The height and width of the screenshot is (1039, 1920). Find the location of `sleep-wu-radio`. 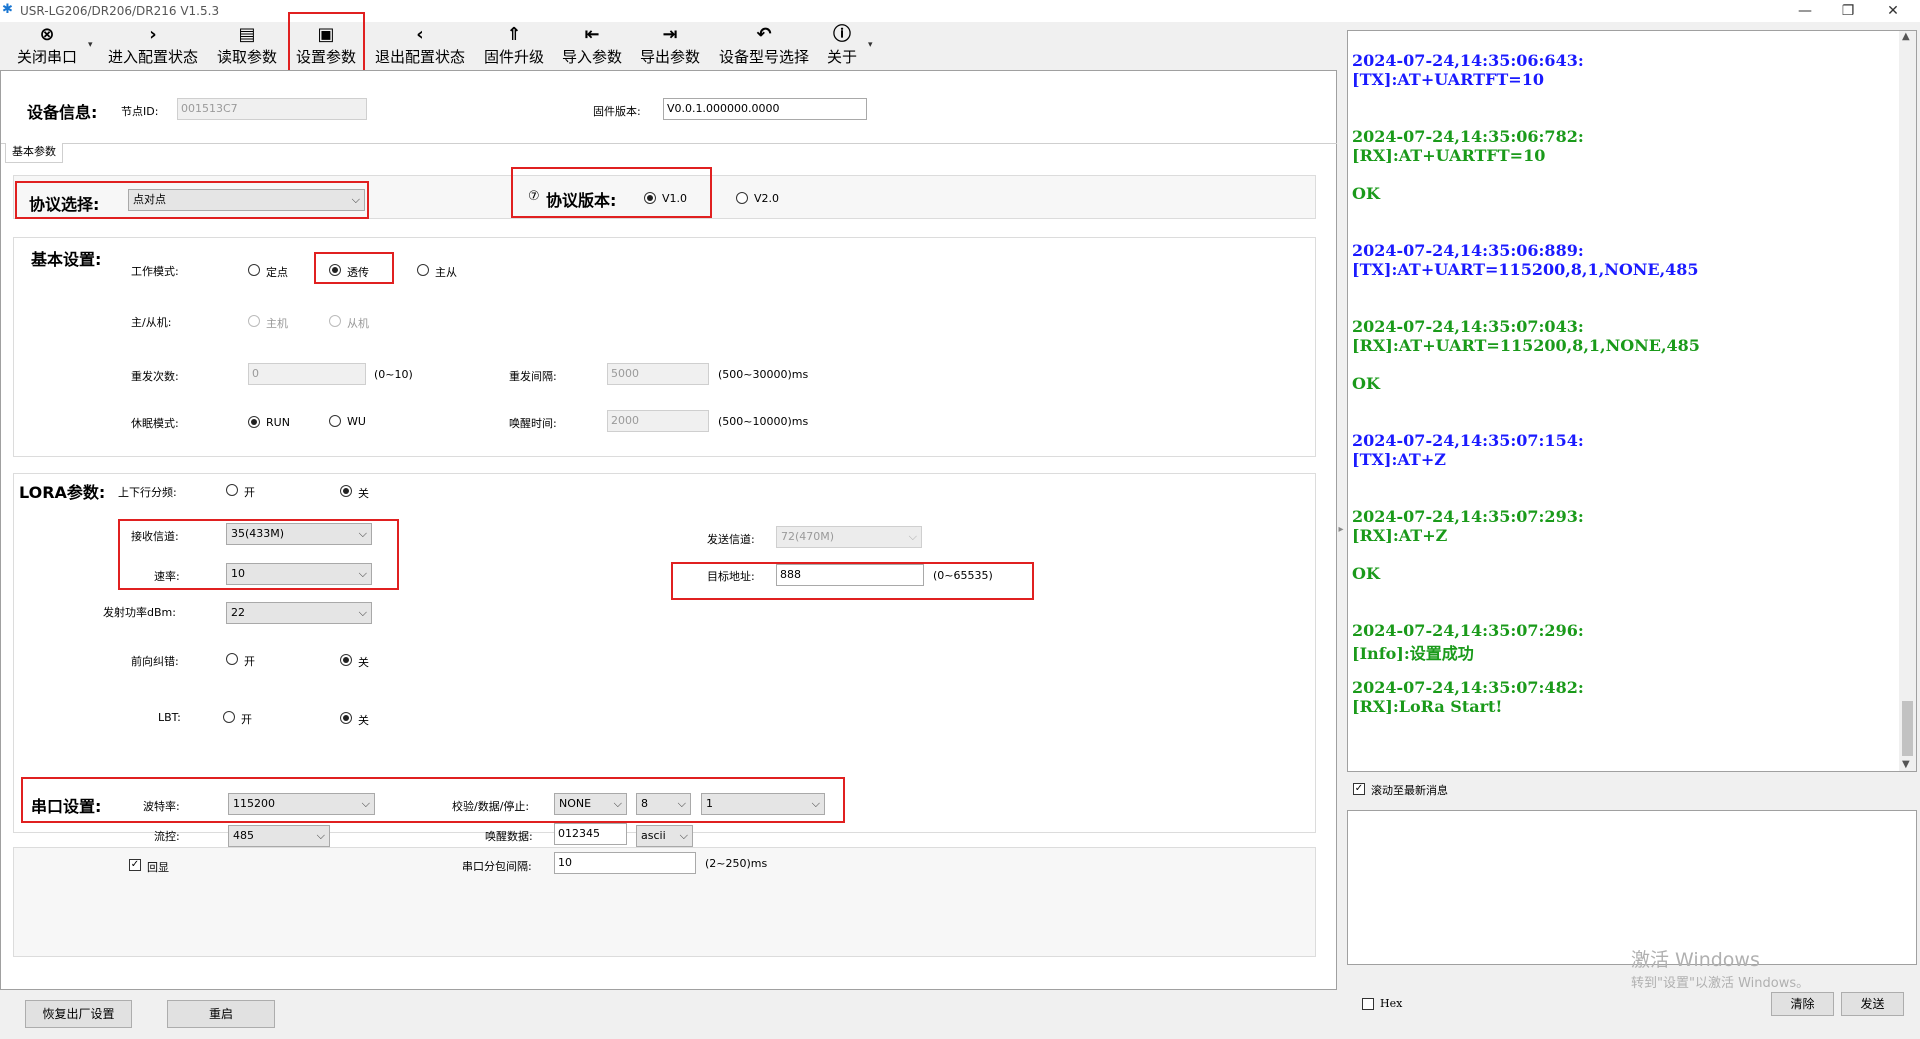

sleep-wu-radio is located at coordinates (335, 421).